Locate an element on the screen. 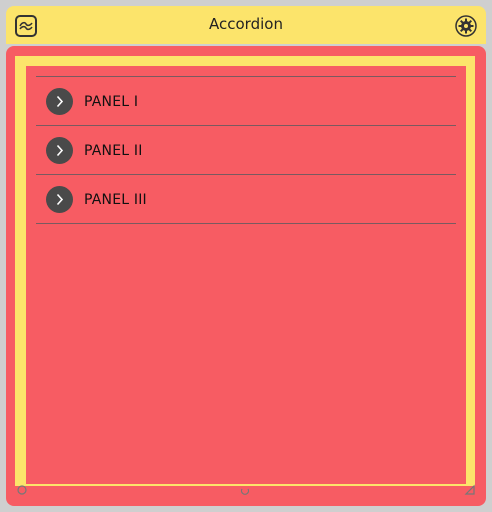  corner-handle-left is located at coordinates (22, 490).